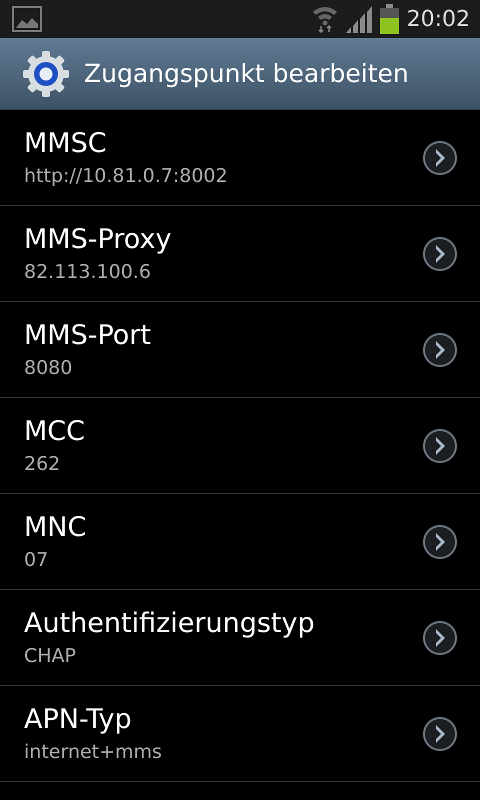 The height and width of the screenshot is (800, 480). I want to click on setting-value: 262, so click(43, 464).